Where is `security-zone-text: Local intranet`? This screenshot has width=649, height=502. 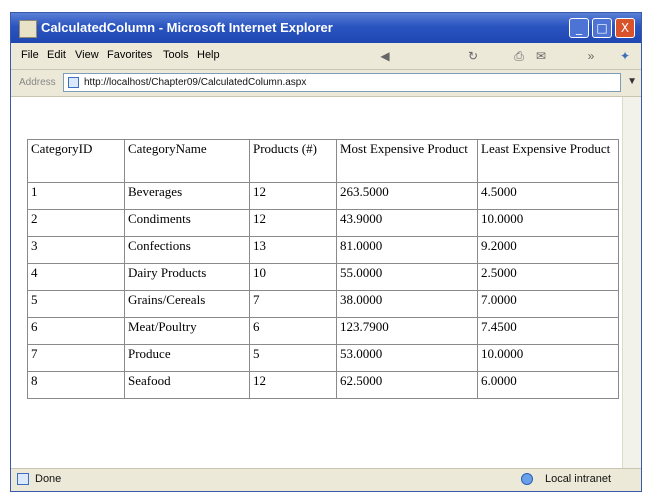 security-zone-text: Local intranet is located at coordinates (577, 479).